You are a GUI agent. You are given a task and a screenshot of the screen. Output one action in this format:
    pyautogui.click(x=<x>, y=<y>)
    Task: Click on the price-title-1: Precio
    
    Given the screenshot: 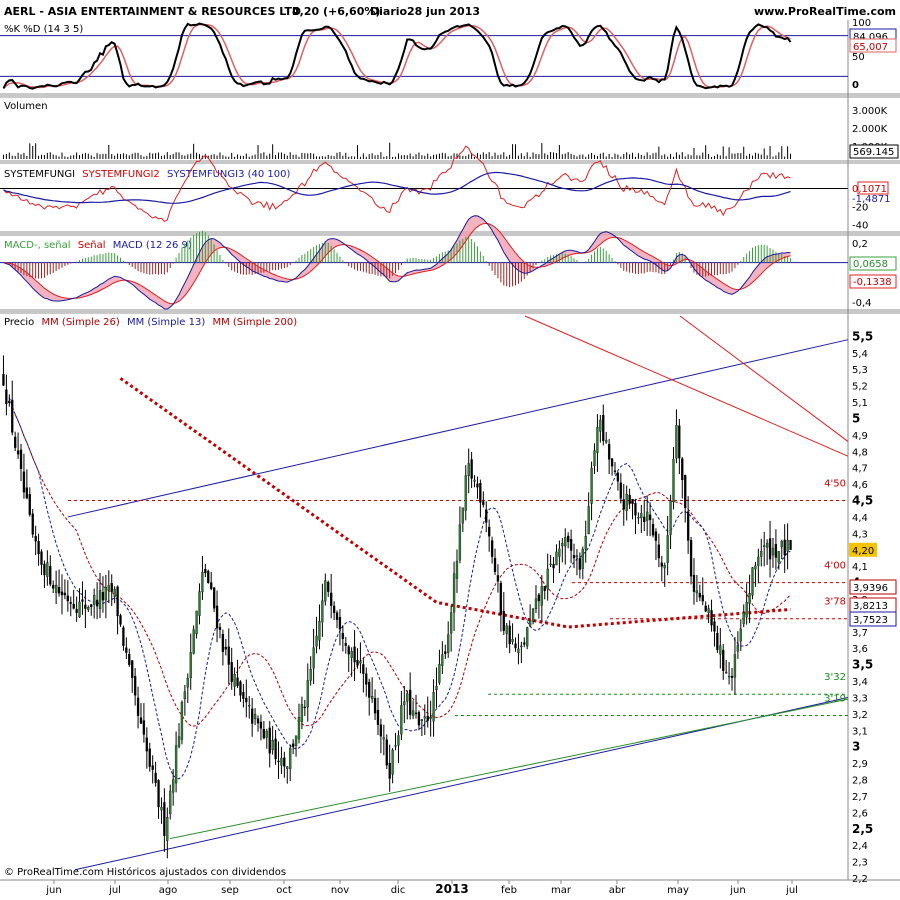 What is the action you would take?
    pyautogui.click(x=19, y=322)
    